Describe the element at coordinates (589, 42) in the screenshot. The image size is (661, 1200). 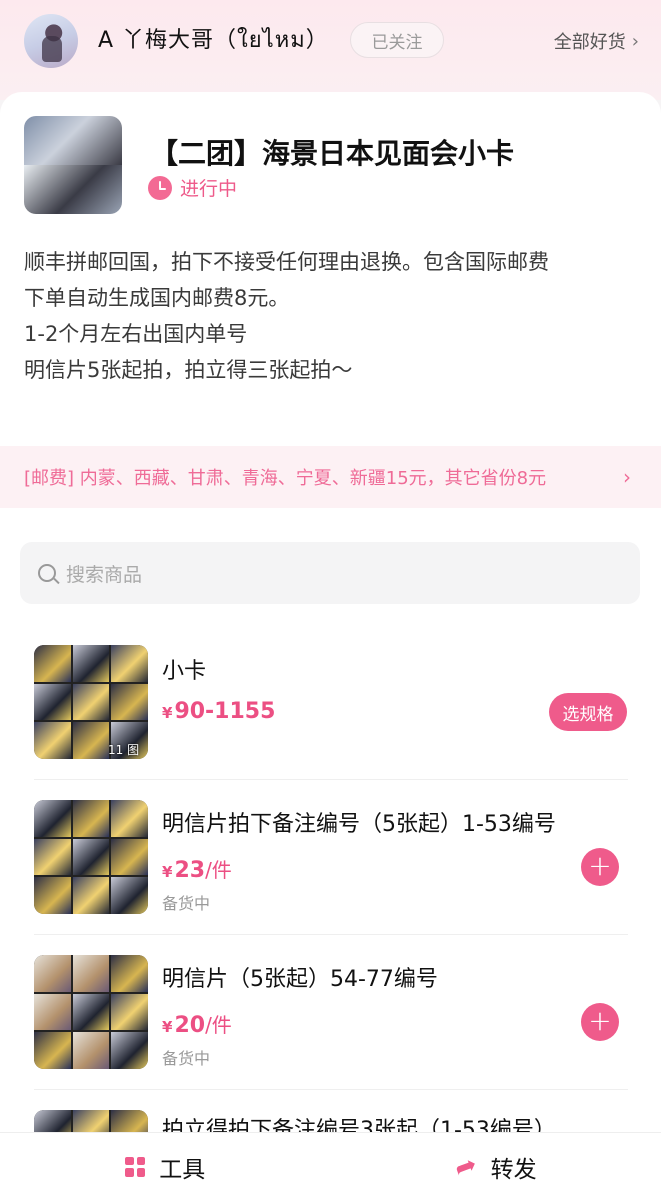
I see `all-goods-label: 全部好货` at that location.